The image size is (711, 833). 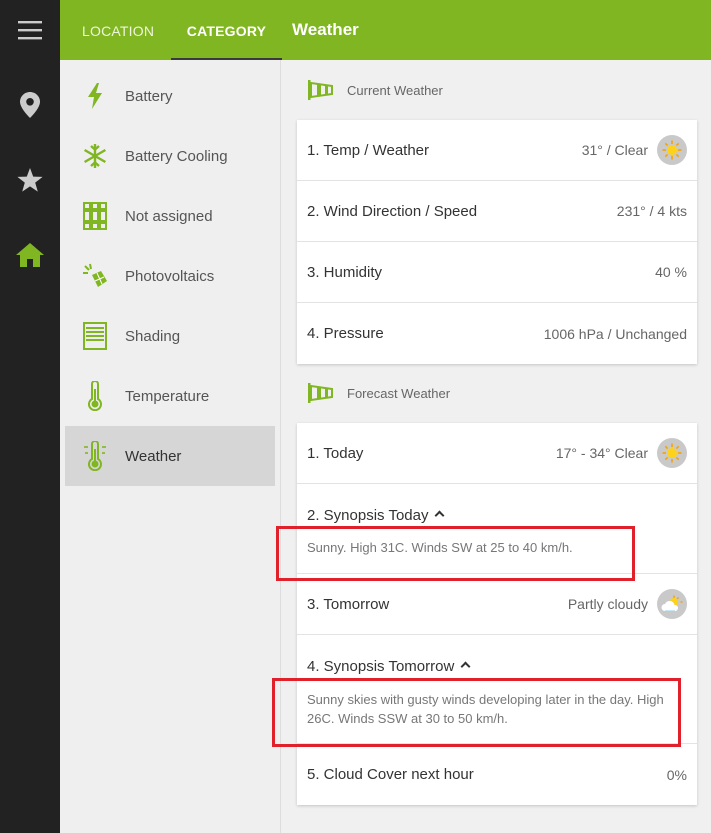 I want to click on photovoltaic-icon, so click(x=95, y=275).